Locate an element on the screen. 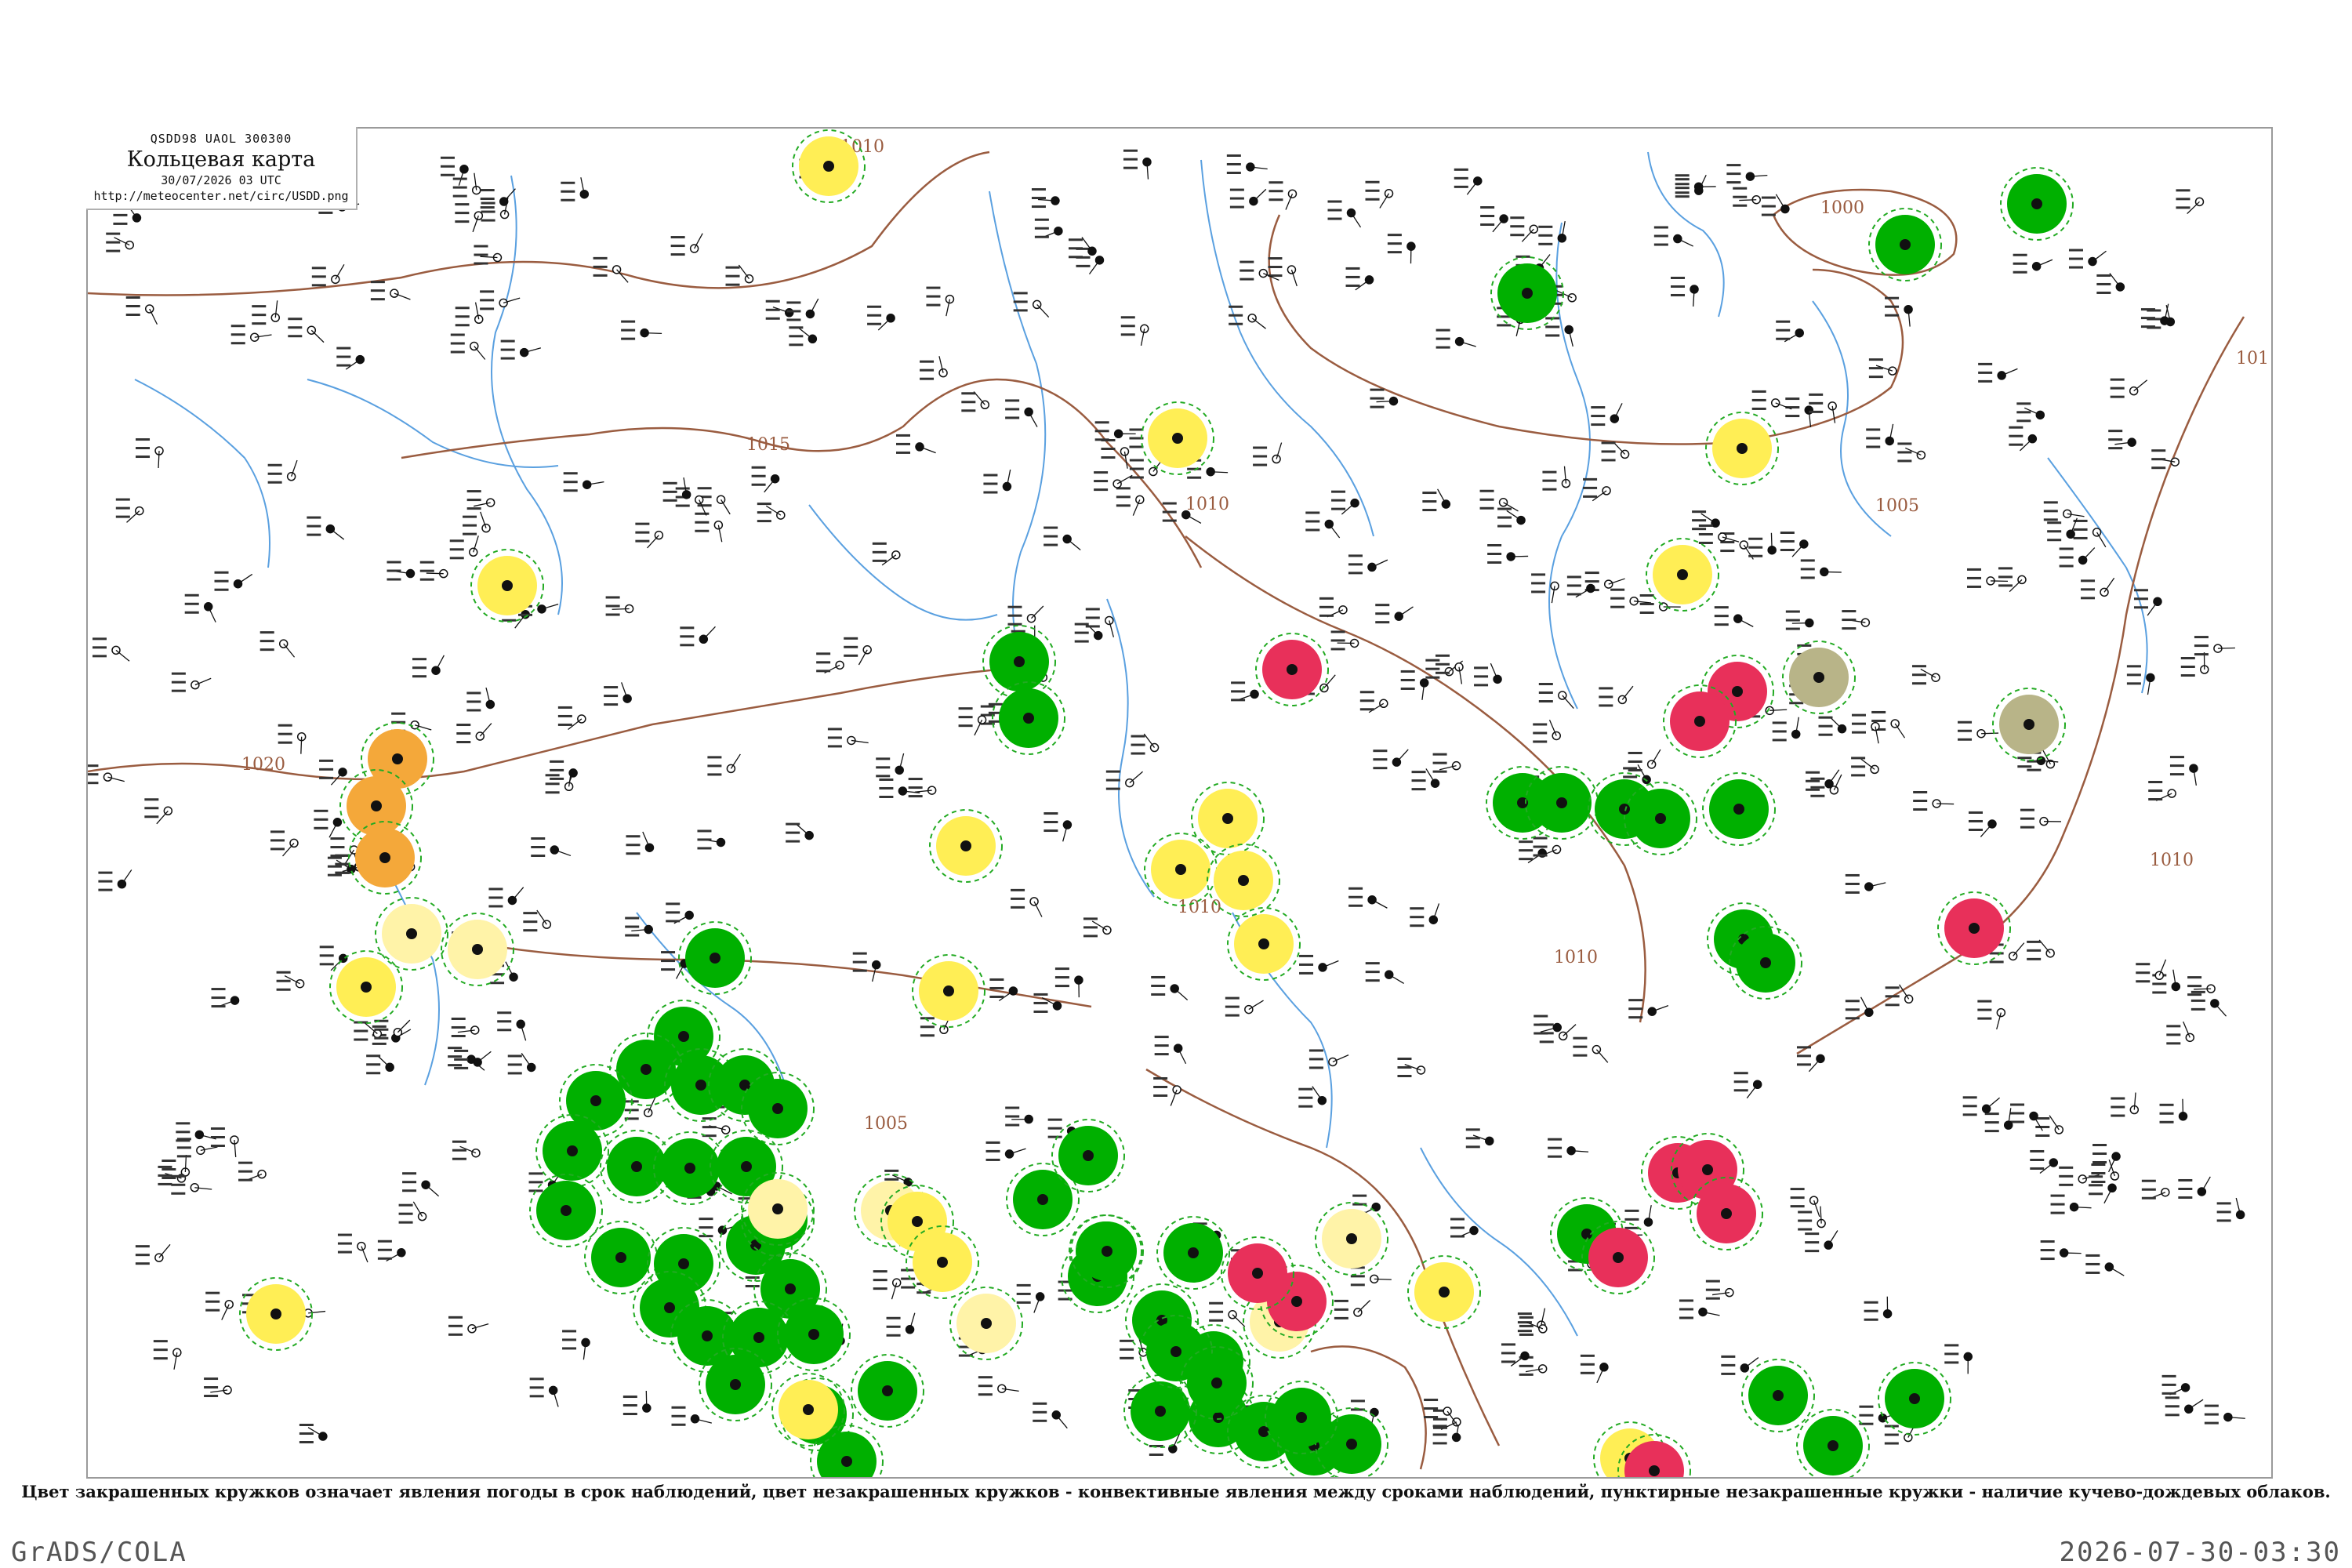 Image resolution: width=2352 pixels, height=1568 pixels. isobar-label: 1010 is located at coordinates (1576, 957).